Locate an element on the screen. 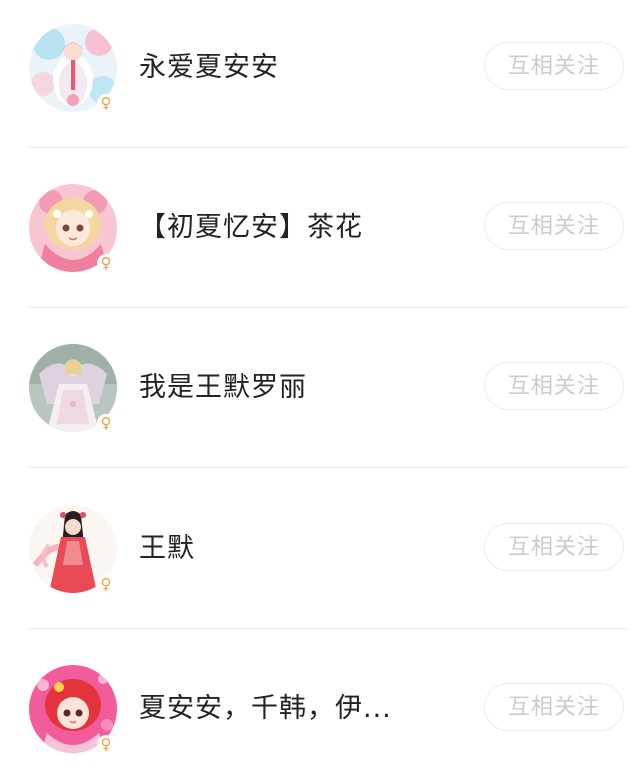  nickname: 【初夏忆安】茶花 is located at coordinates (251, 228).